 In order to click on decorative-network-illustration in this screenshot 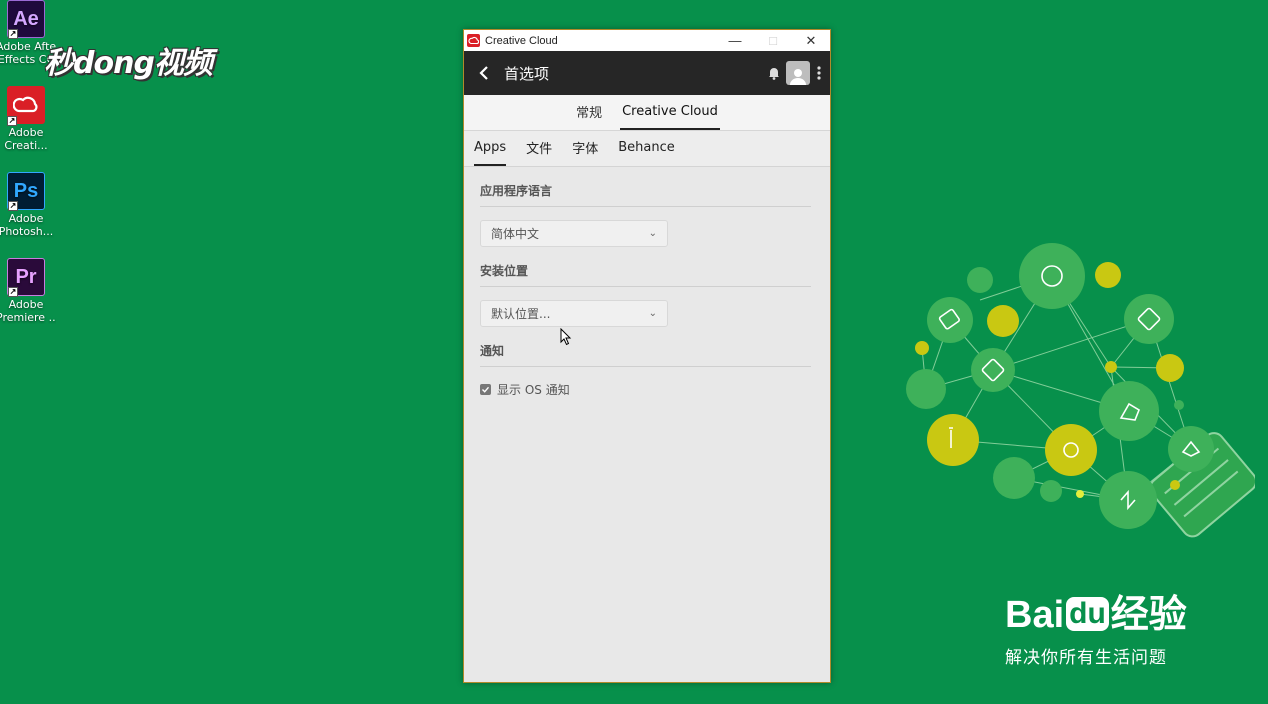, I will do `click(1080, 390)`.